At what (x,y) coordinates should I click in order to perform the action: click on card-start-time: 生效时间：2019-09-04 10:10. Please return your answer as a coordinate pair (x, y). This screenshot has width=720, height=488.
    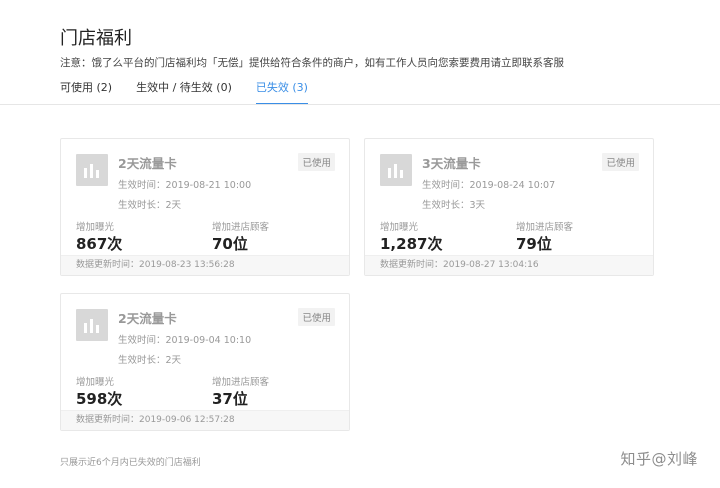
    Looking at the image, I should click on (185, 340).